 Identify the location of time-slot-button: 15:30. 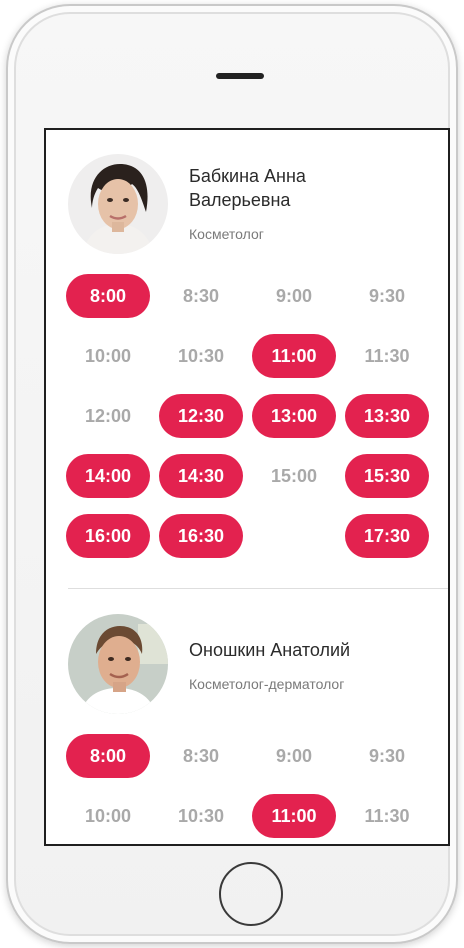
(387, 476).